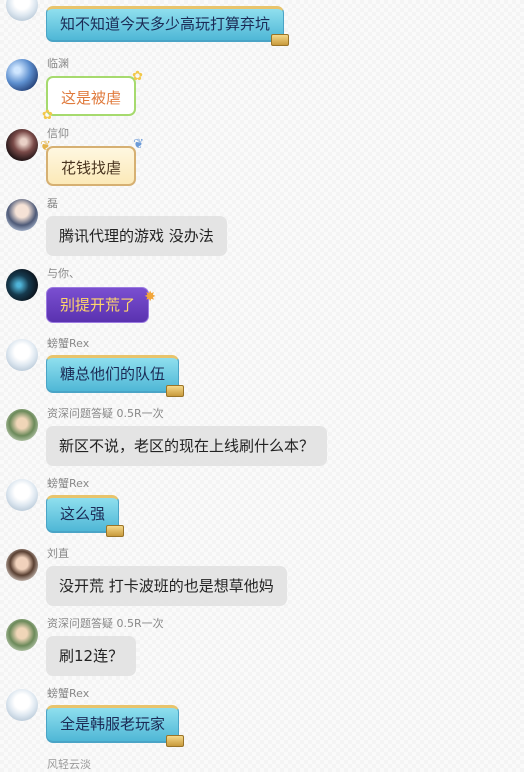  Describe the element at coordinates (22, 565) in the screenshot. I see `face-avatar` at that location.